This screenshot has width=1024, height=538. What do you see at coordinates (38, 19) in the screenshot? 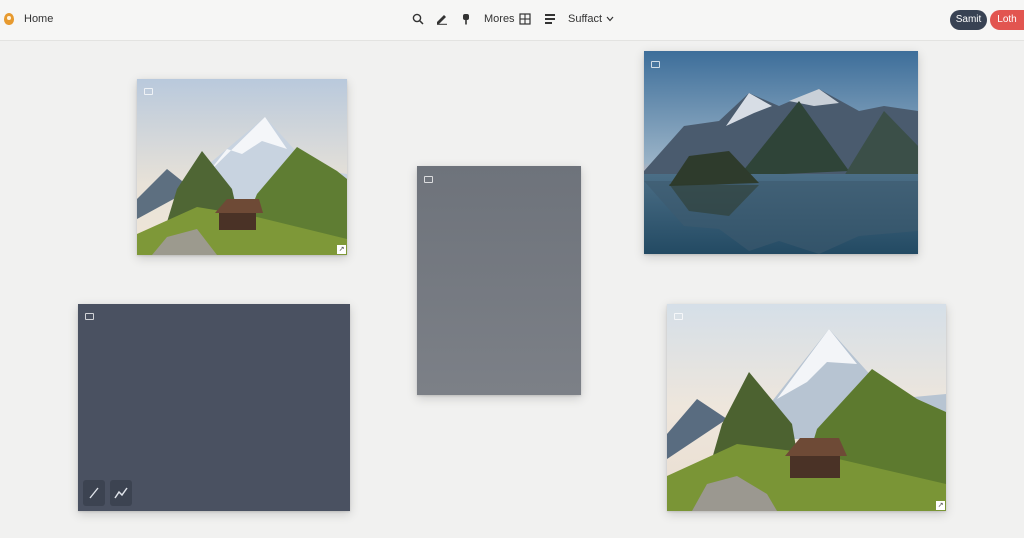
I see `home-link: Home` at bounding box center [38, 19].